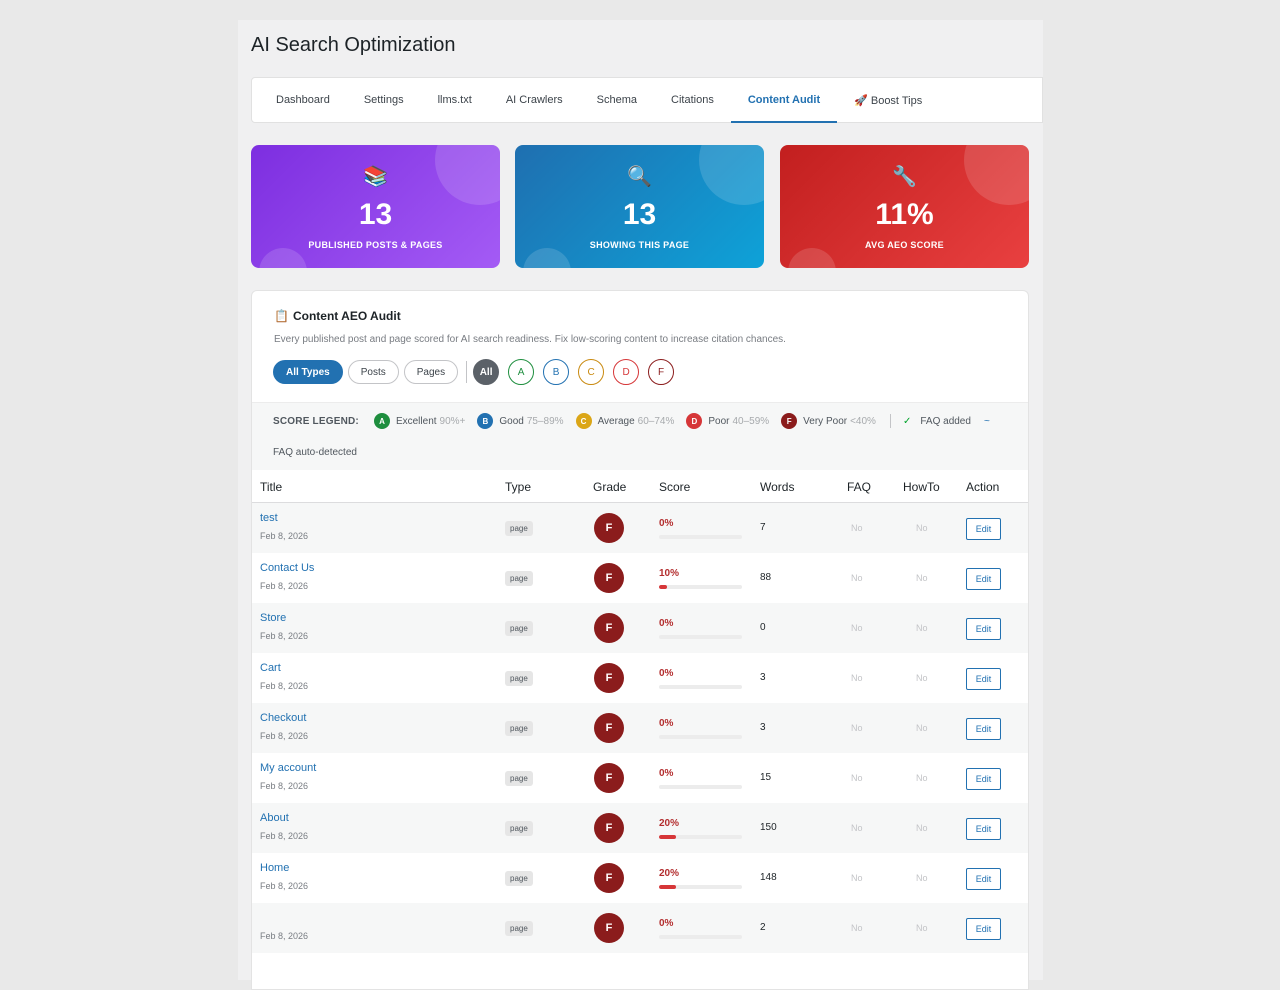 The height and width of the screenshot is (990, 1280). Describe the element at coordinates (534, 100) in the screenshot. I see `tab-ai-crawlers: AI Crawlers` at that location.